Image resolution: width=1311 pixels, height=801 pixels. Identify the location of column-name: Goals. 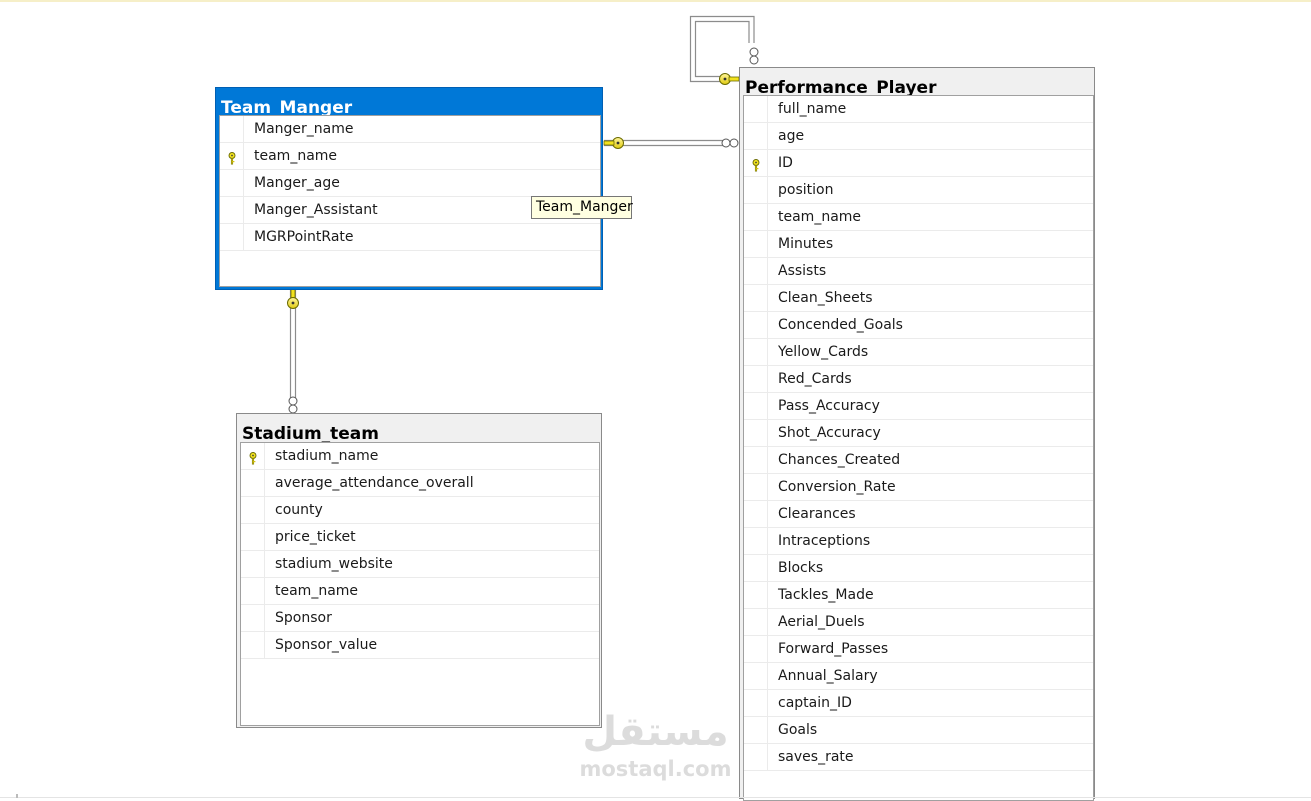
(798, 730).